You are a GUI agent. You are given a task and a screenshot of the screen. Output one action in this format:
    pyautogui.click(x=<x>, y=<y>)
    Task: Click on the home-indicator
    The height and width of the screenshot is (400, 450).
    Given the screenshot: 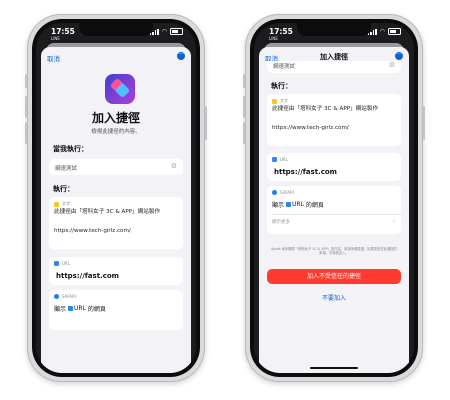 What is the action you would take?
    pyautogui.click(x=334, y=368)
    